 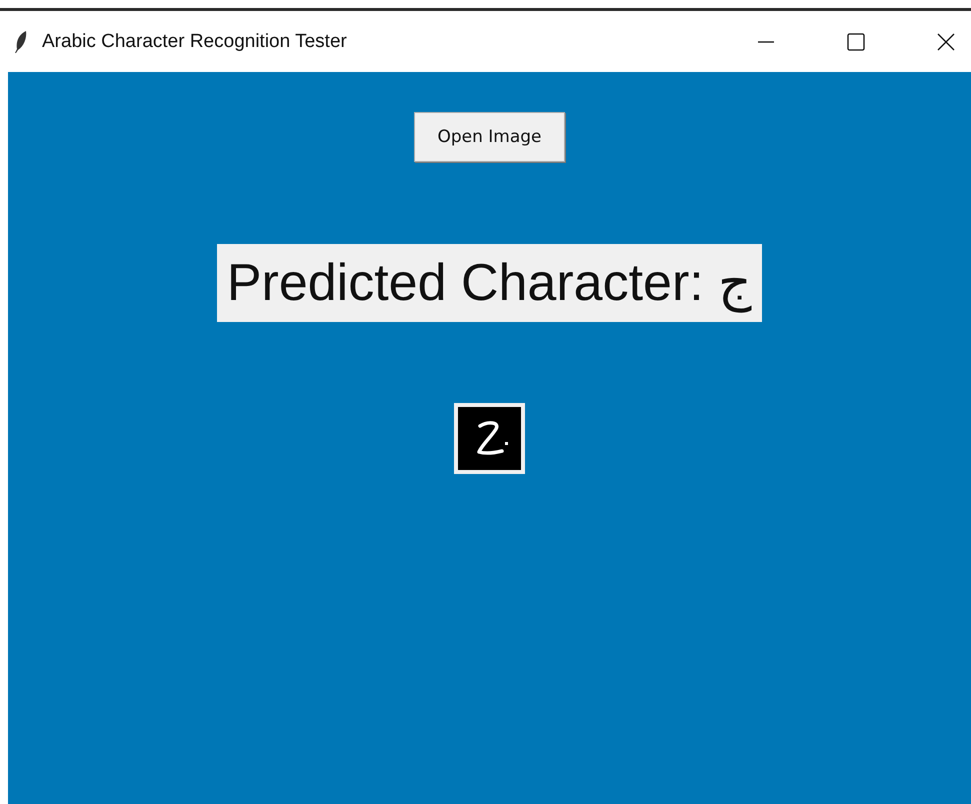 What do you see at coordinates (946, 41) in the screenshot?
I see `close-icon` at bounding box center [946, 41].